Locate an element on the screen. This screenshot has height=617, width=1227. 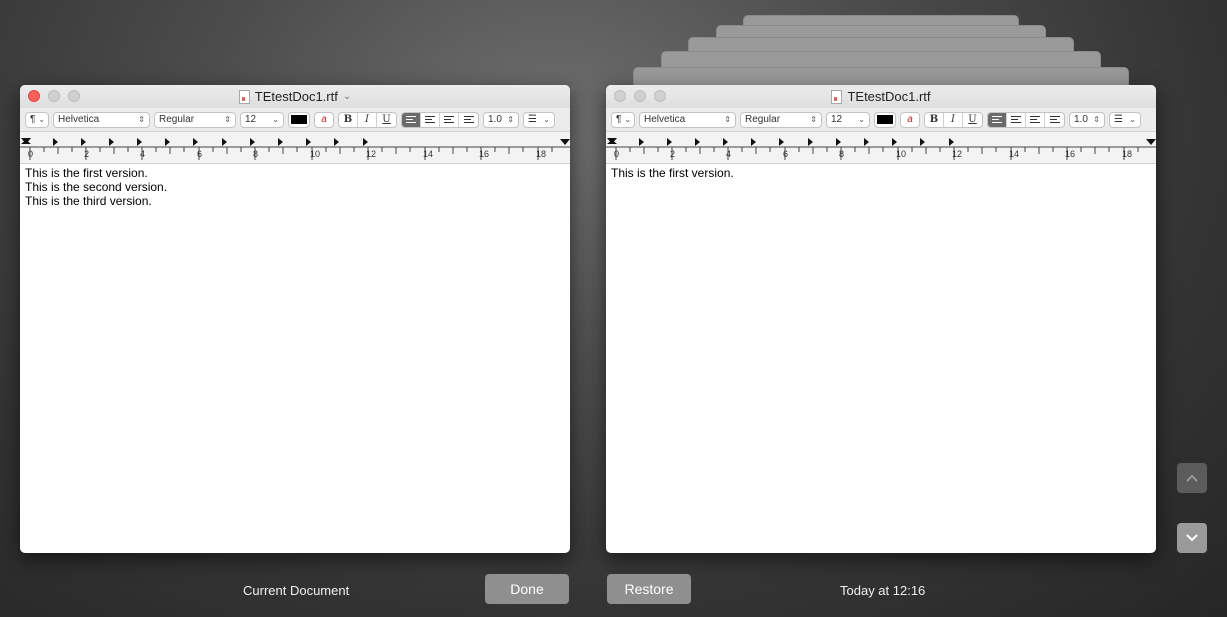
title-bar: TEtestDoc1.rtf ⌄ is located at coordinates (295, 96).